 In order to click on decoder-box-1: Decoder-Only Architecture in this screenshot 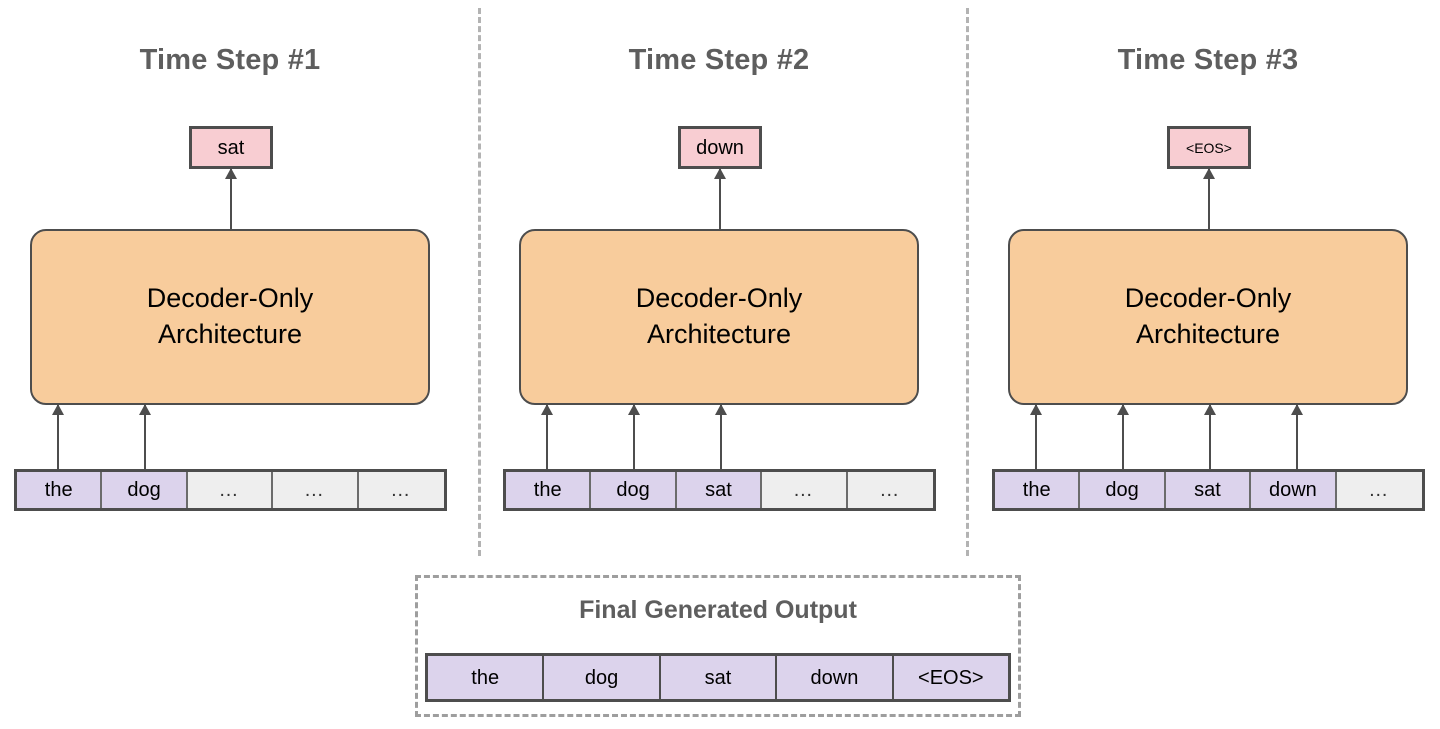, I will do `click(230, 317)`.